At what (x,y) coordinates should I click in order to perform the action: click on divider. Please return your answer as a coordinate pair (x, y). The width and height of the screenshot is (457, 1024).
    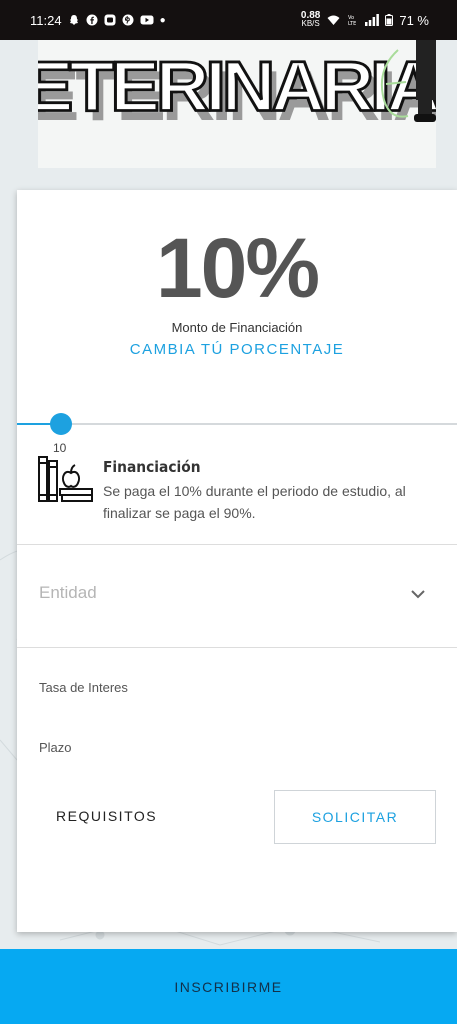
    Looking at the image, I should click on (237, 647).